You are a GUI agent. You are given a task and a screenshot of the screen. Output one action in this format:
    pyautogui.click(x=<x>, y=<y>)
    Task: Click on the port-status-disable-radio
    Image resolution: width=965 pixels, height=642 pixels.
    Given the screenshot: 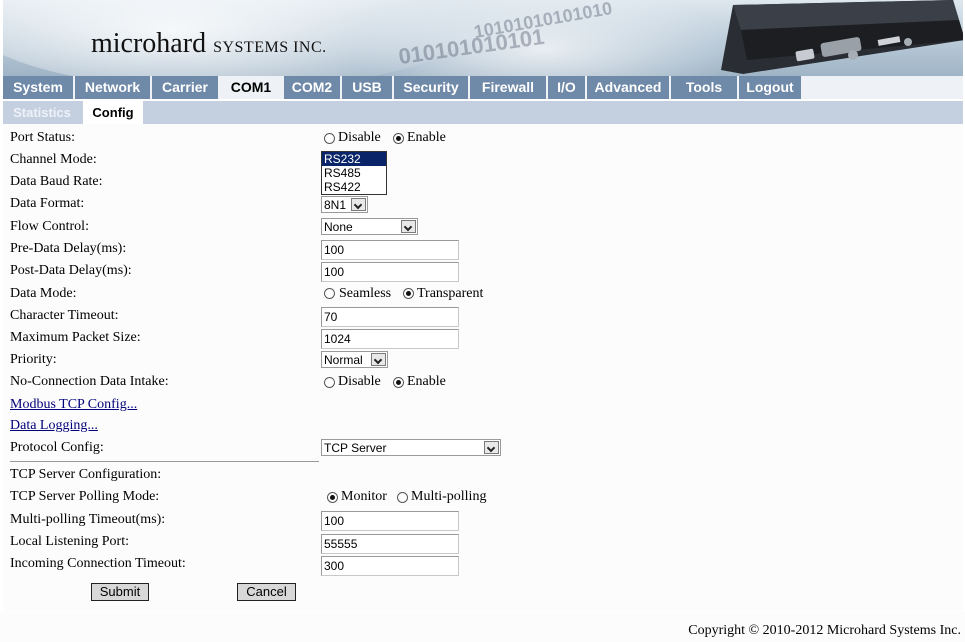 What is the action you would take?
    pyautogui.click(x=329, y=138)
    